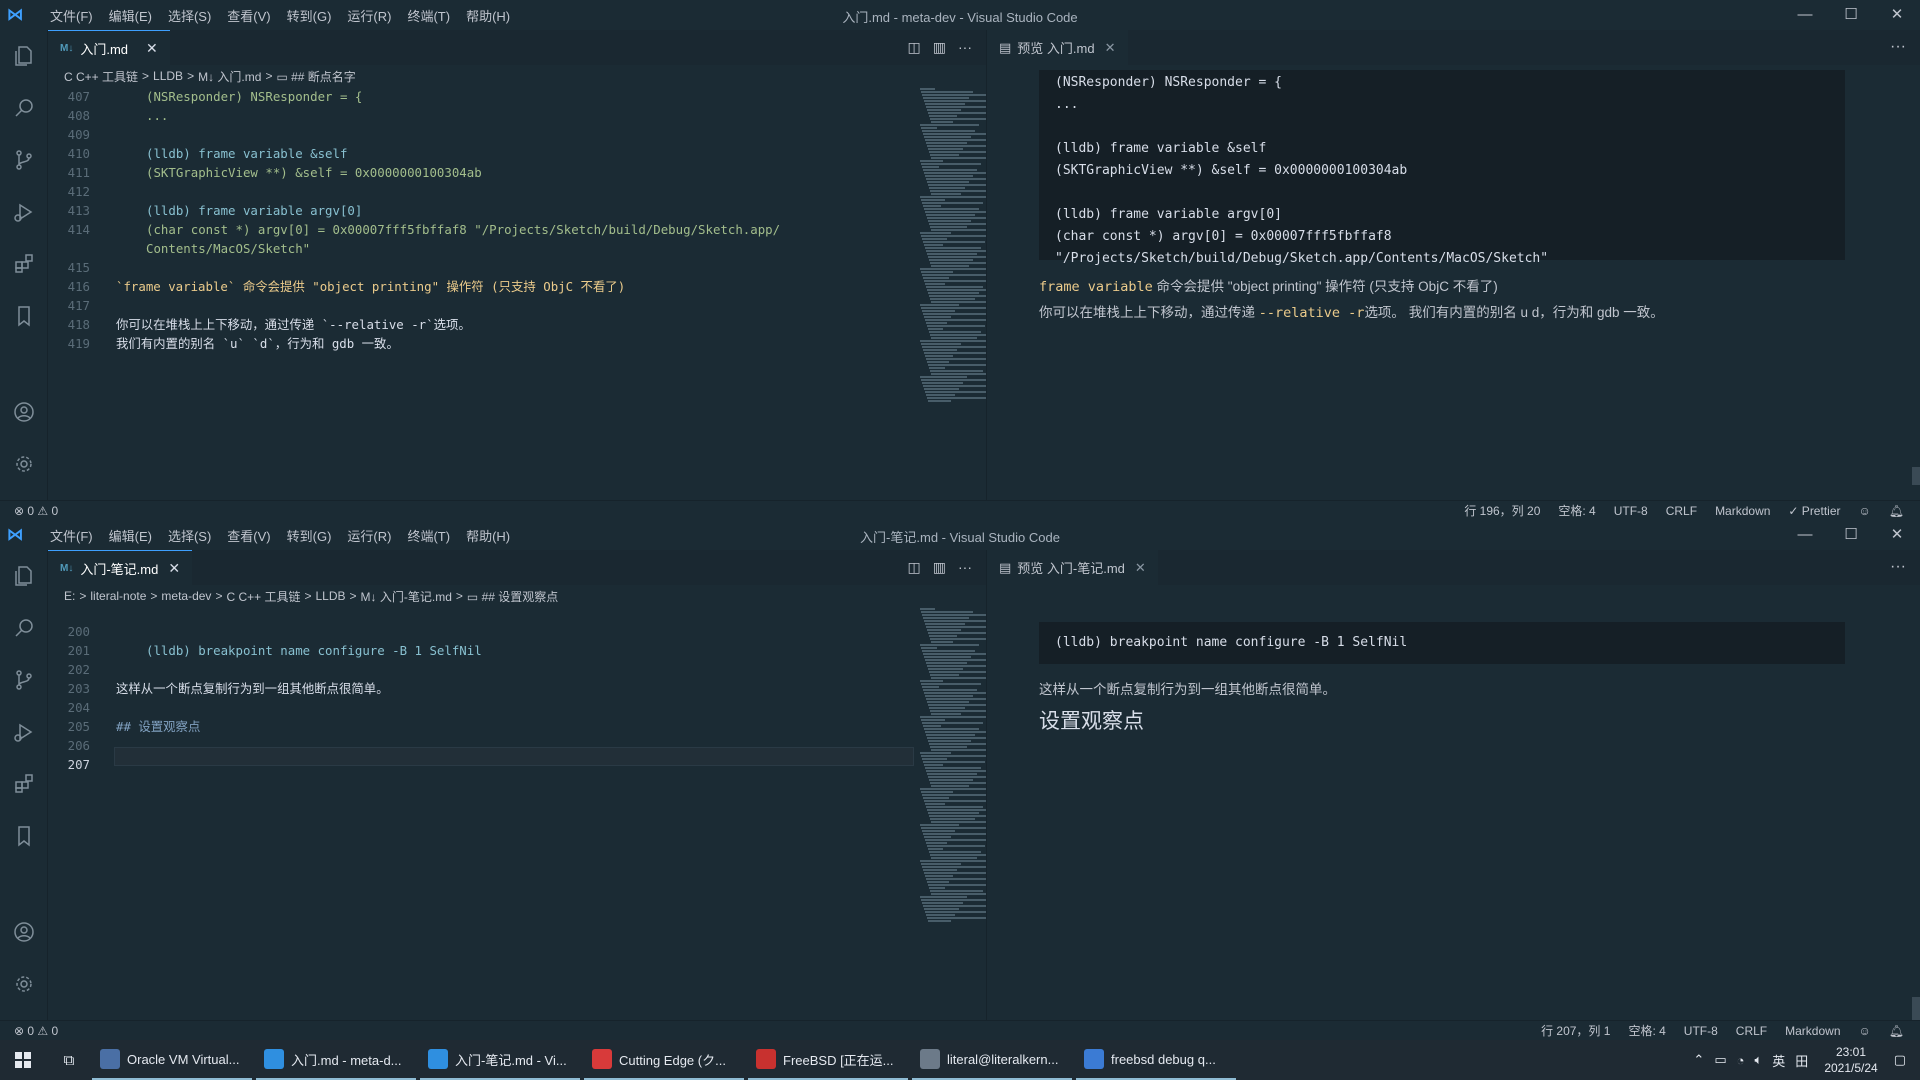 The height and width of the screenshot is (1080, 1920). Describe the element at coordinates (69, 596) in the screenshot. I see `breadcrumb-item: E:` at that location.